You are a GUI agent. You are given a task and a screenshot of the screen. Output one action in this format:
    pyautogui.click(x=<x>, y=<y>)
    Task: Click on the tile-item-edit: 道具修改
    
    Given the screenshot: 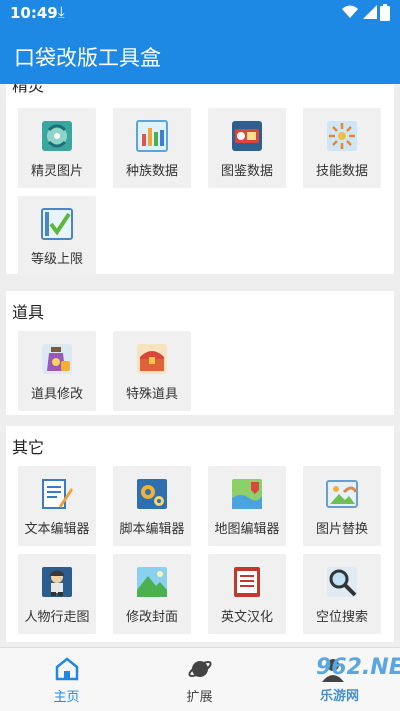 What is the action you would take?
    pyautogui.click(x=57, y=371)
    